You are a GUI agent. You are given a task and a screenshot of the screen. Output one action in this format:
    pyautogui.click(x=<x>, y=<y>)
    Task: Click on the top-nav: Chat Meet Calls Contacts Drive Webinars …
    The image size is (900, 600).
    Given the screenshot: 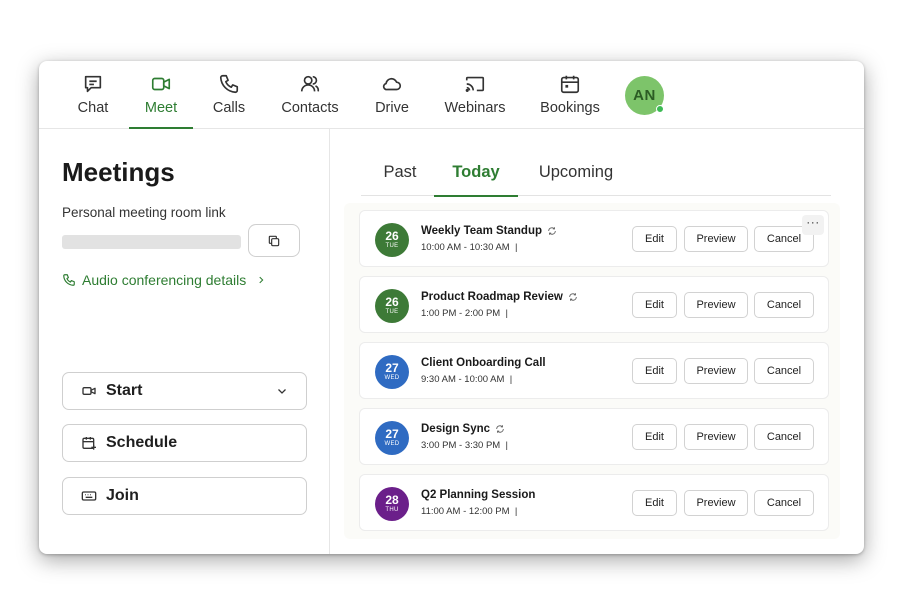 What is the action you would take?
    pyautogui.click(x=451, y=95)
    